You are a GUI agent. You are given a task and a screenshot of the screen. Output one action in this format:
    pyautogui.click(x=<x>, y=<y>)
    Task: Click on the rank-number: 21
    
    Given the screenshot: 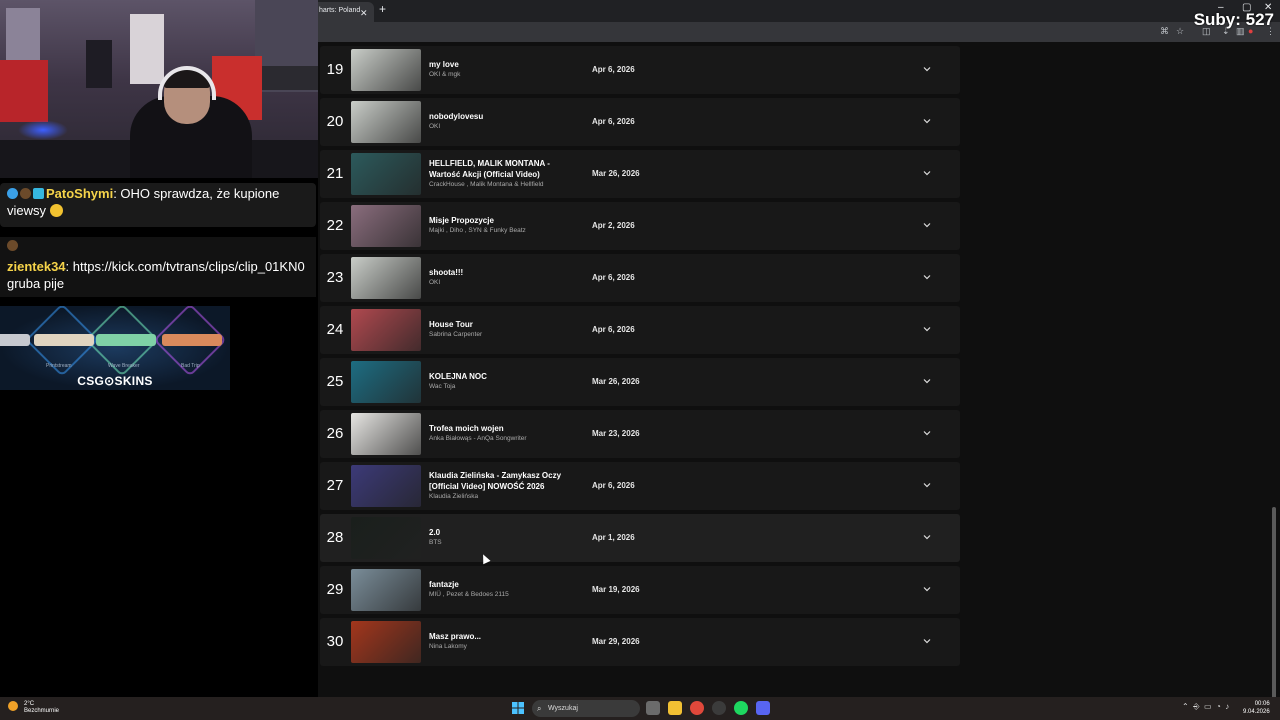 What is the action you would take?
    pyautogui.click(x=335, y=173)
    